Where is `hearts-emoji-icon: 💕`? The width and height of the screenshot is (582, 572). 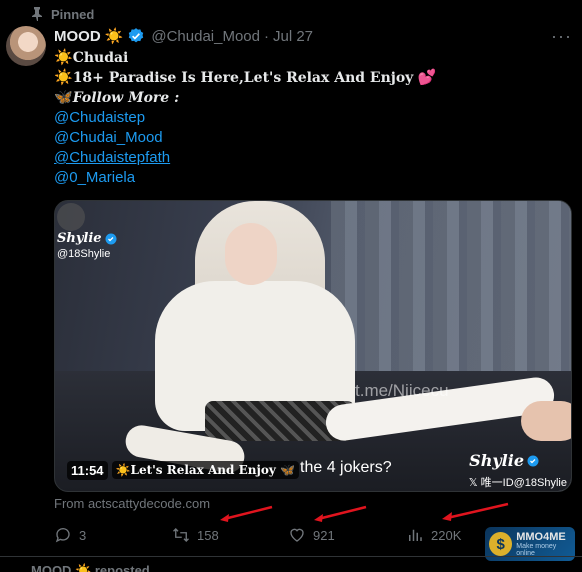 hearts-emoji-icon: 💕 is located at coordinates (427, 77).